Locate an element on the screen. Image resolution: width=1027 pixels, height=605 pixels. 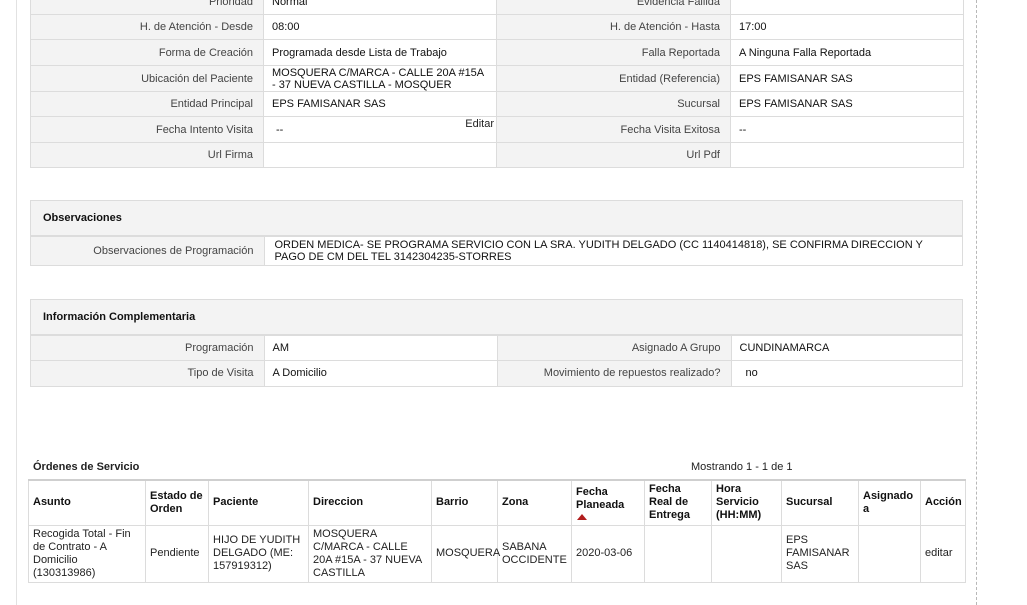
column-header-hora: Hora Servicio (HH:MM) is located at coordinates (746, 502).